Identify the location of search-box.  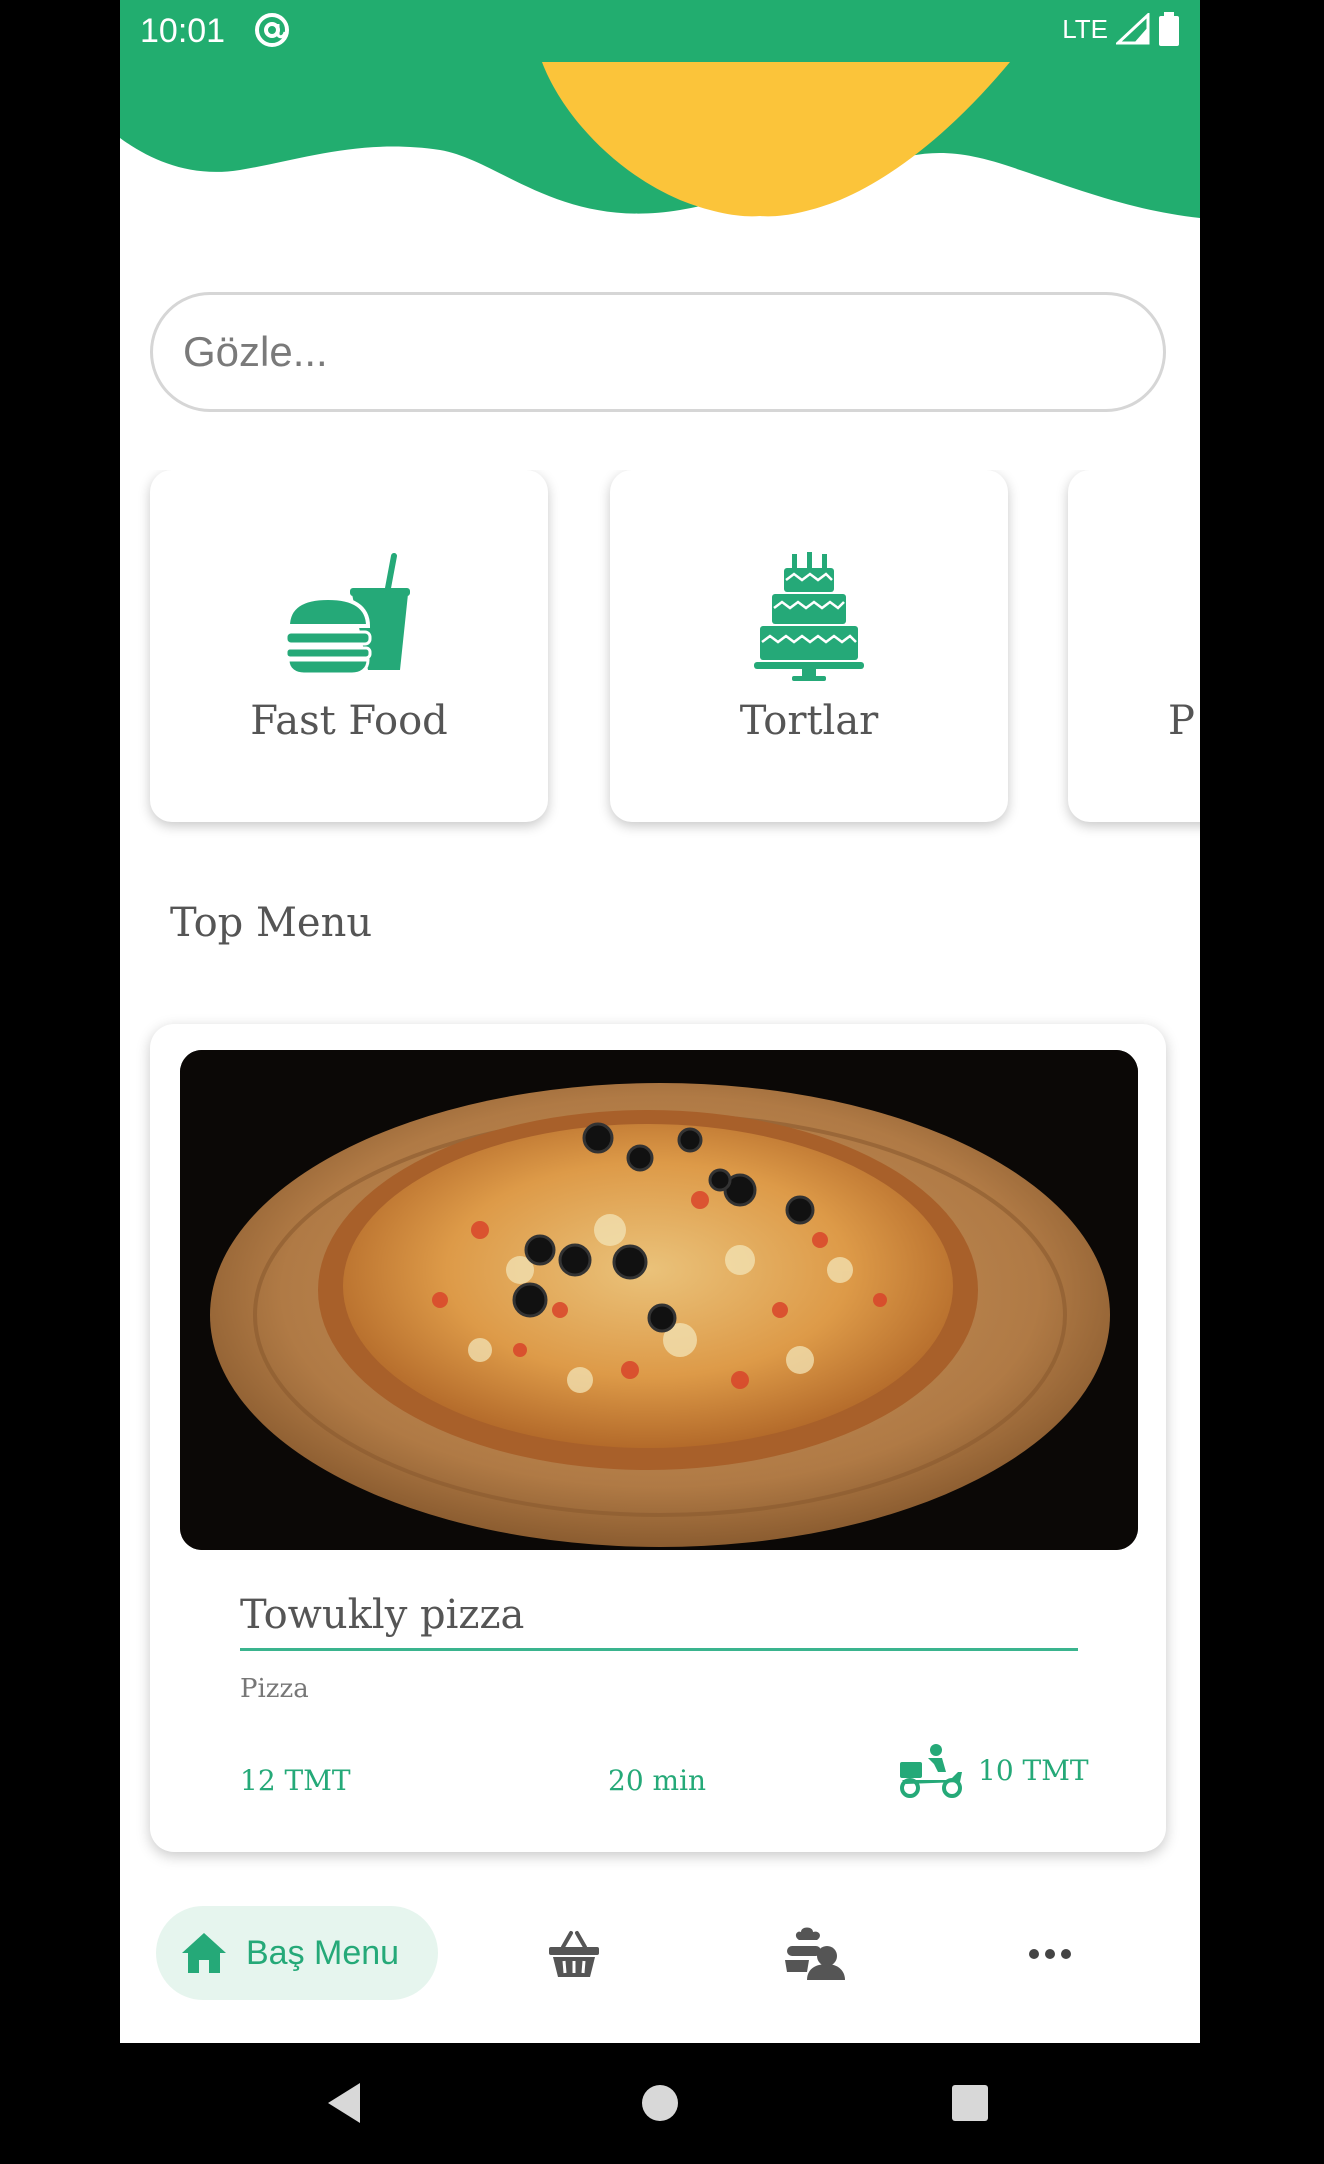
(658, 352).